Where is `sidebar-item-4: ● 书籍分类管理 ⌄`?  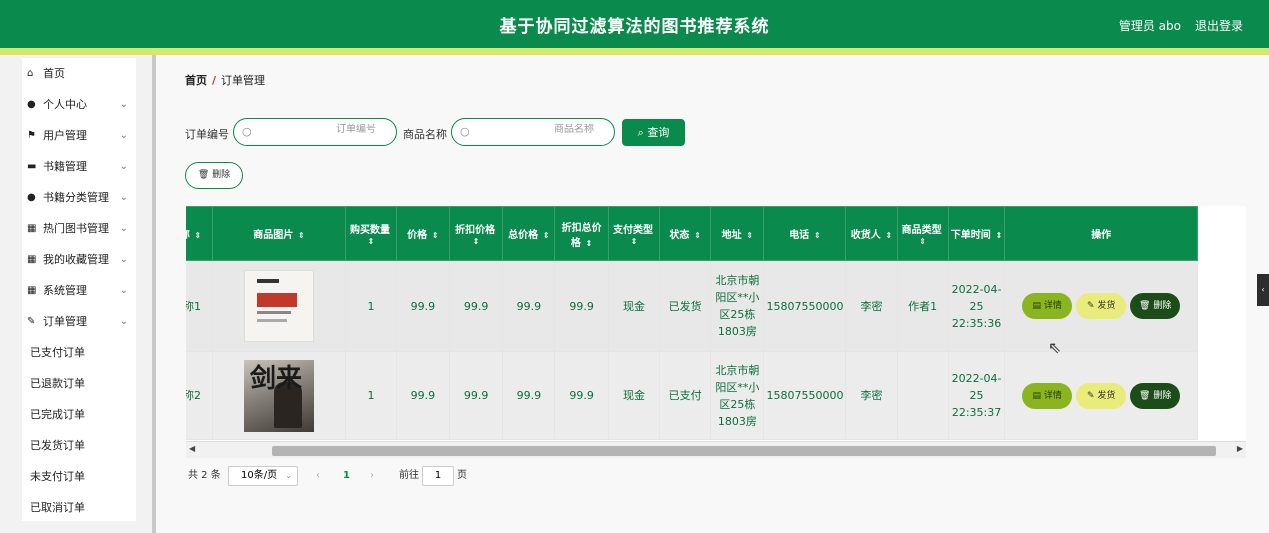 sidebar-item-4: ● 书籍分类管理 ⌄ is located at coordinates (79, 197).